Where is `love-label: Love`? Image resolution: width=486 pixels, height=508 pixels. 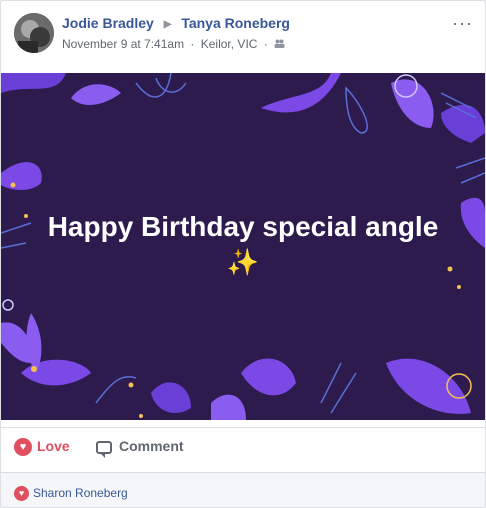 love-label: Love is located at coordinates (53, 446).